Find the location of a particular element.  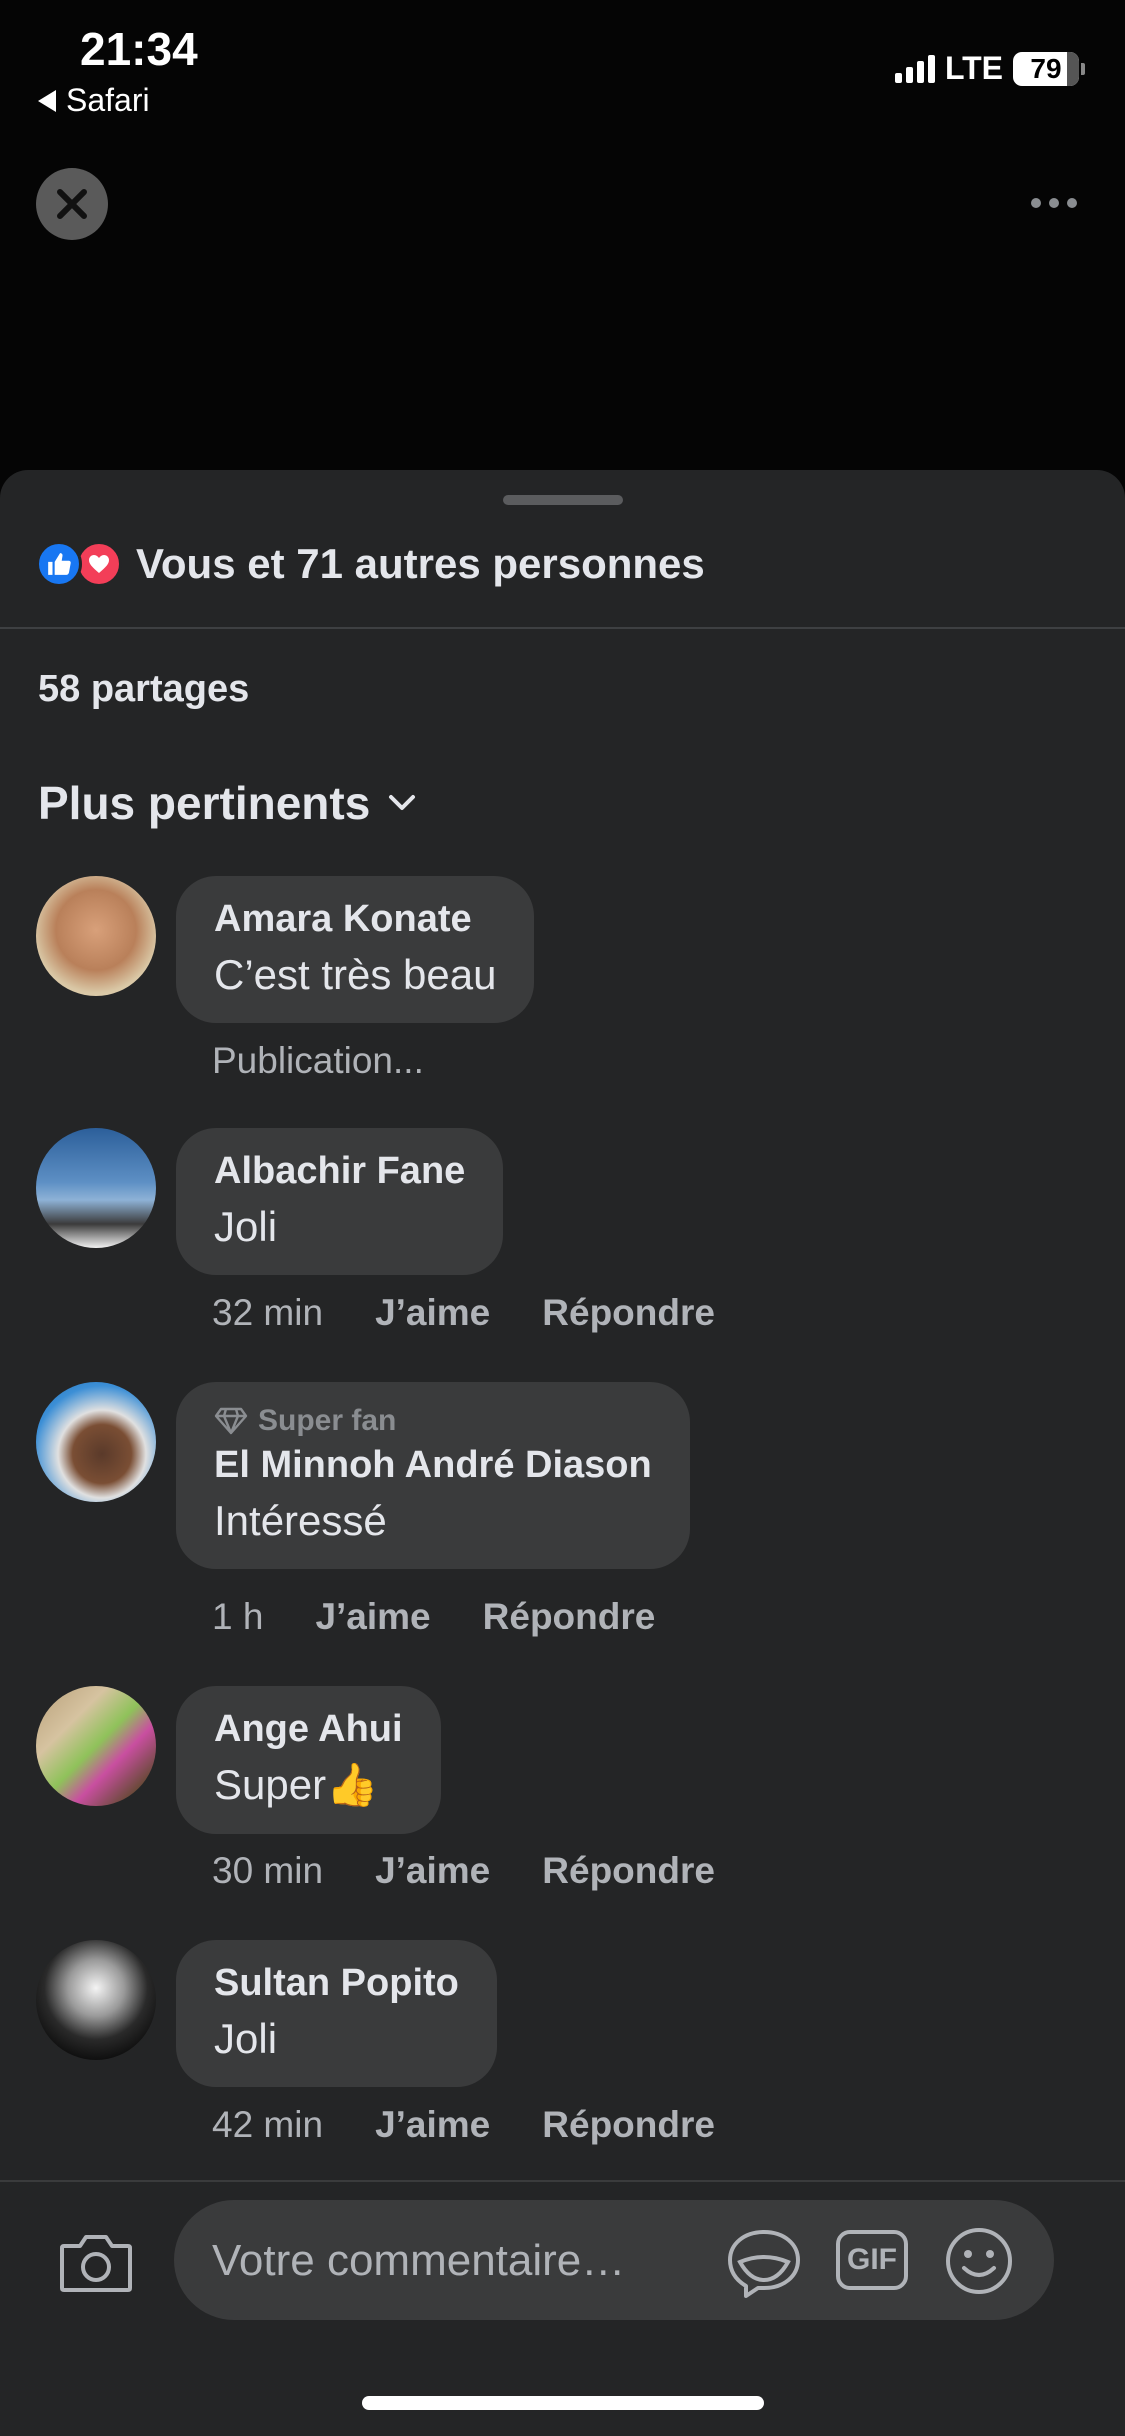

comment-text: Intéressé is located at coordinates (300, 1520).